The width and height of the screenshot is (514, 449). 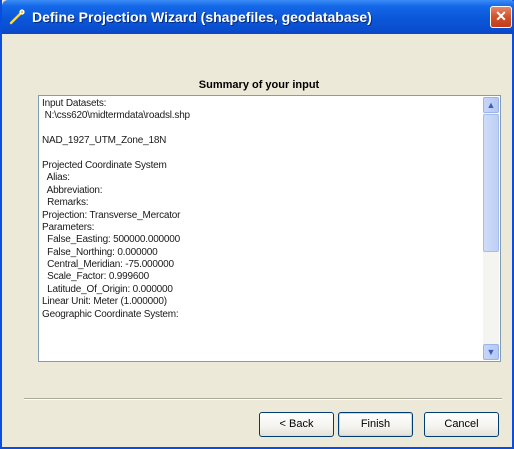 I want to click on footer-divider, so click(x=263, y=399).